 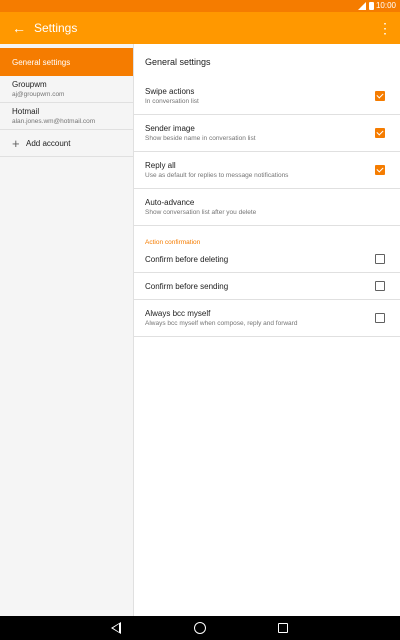 I want to click on setting-title: Confirm before sending, so click(x=187, y=286).